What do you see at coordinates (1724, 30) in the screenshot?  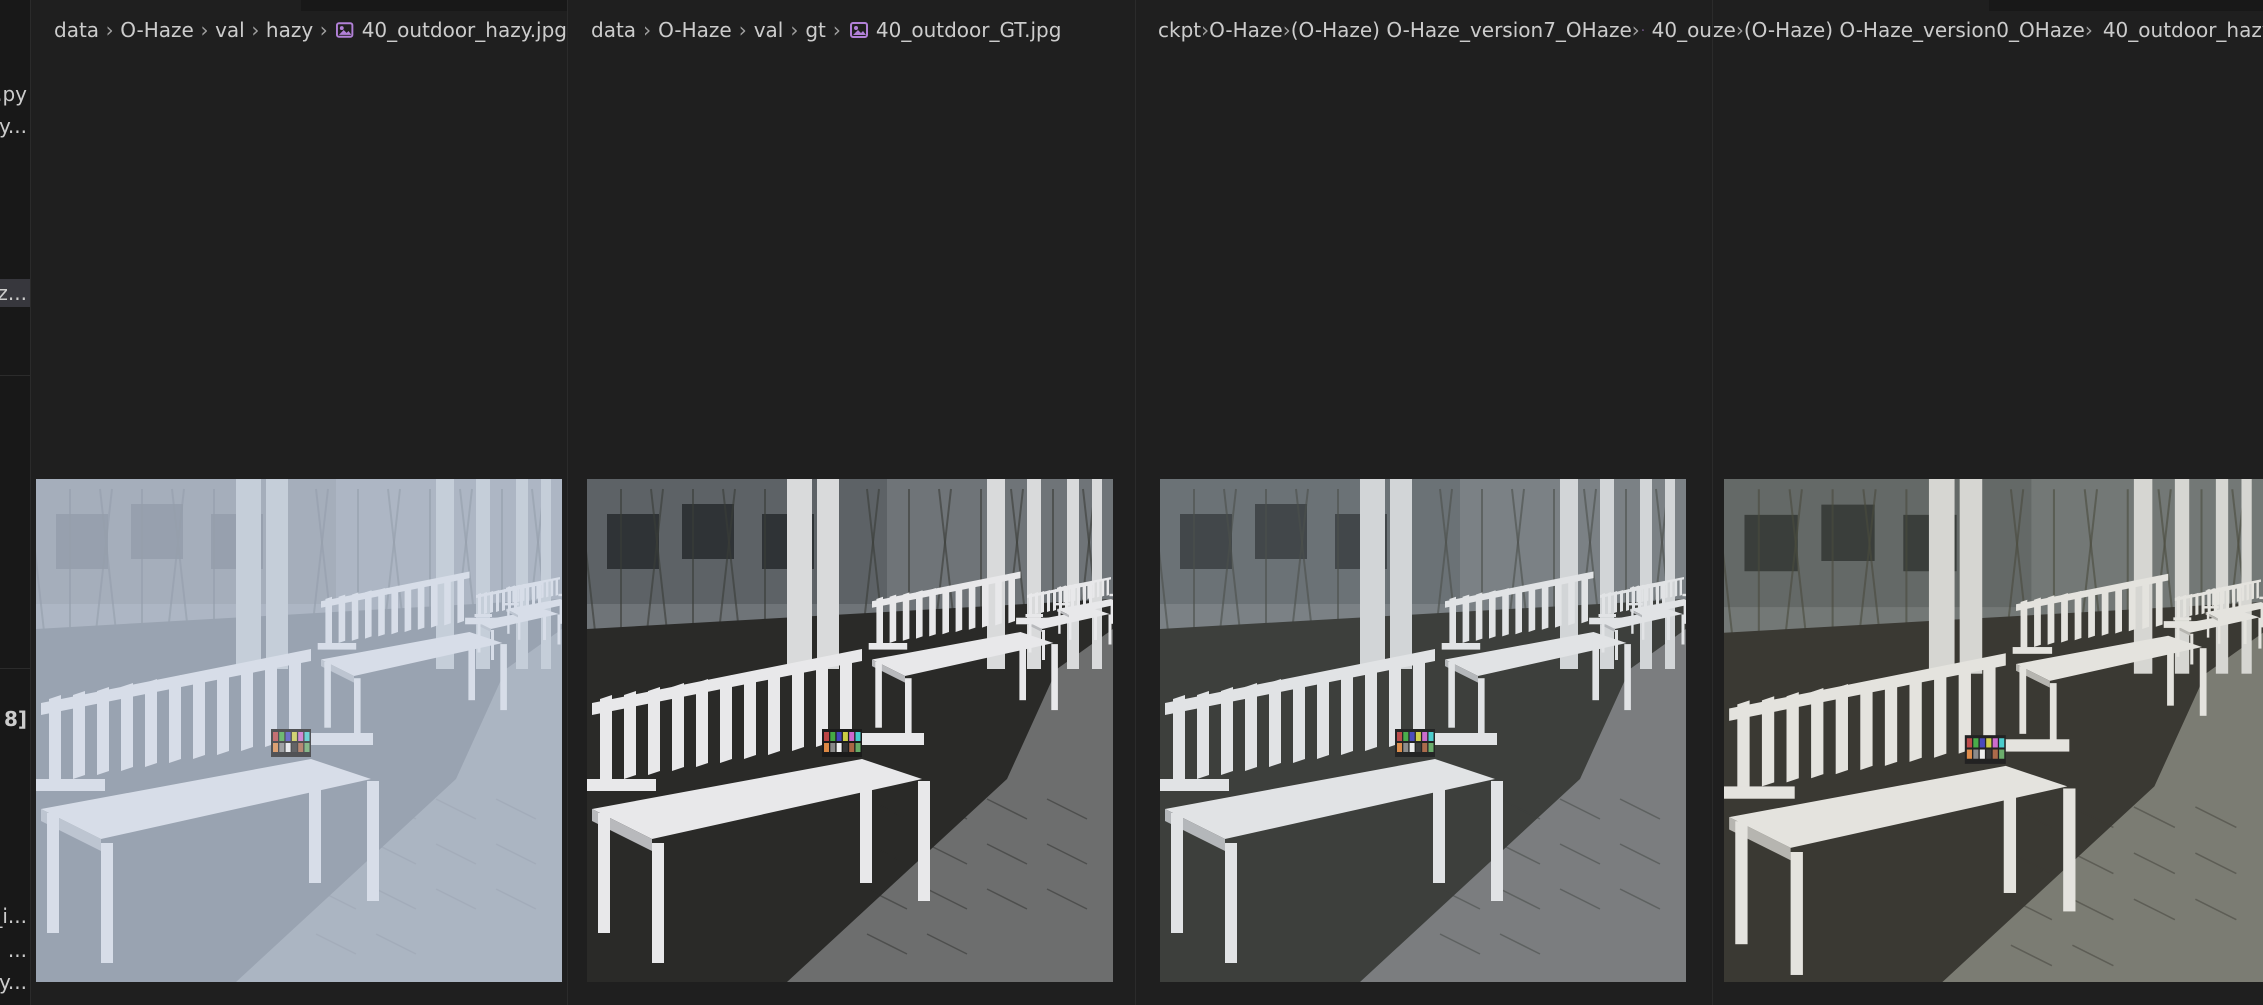 I see `breadcrumb-item: ze` at bounding box center [1724, 30].